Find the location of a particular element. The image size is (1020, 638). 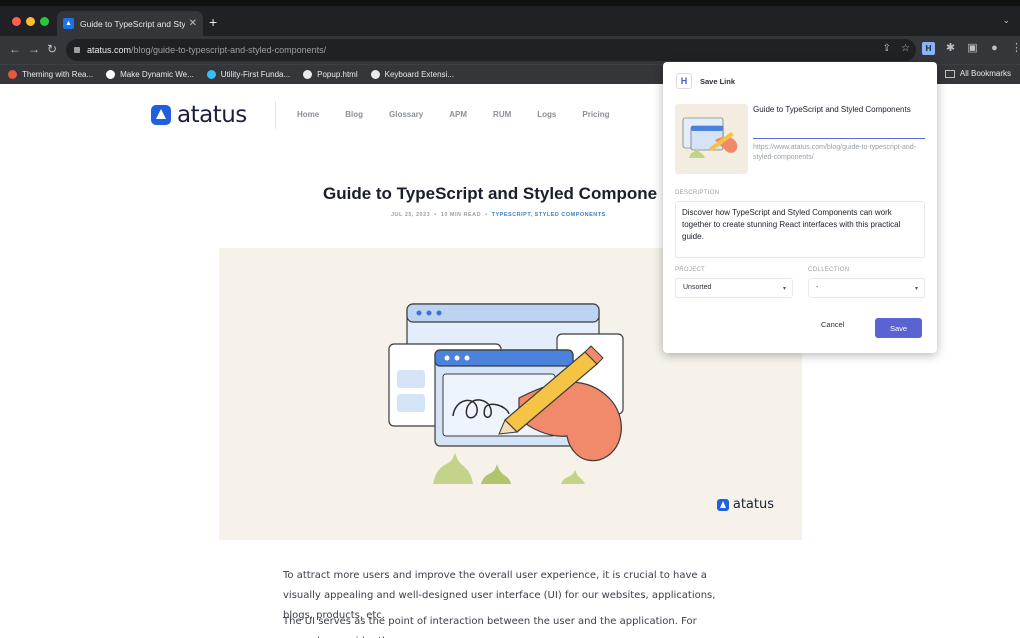

close-window-button is located at coordinates (16, 21).